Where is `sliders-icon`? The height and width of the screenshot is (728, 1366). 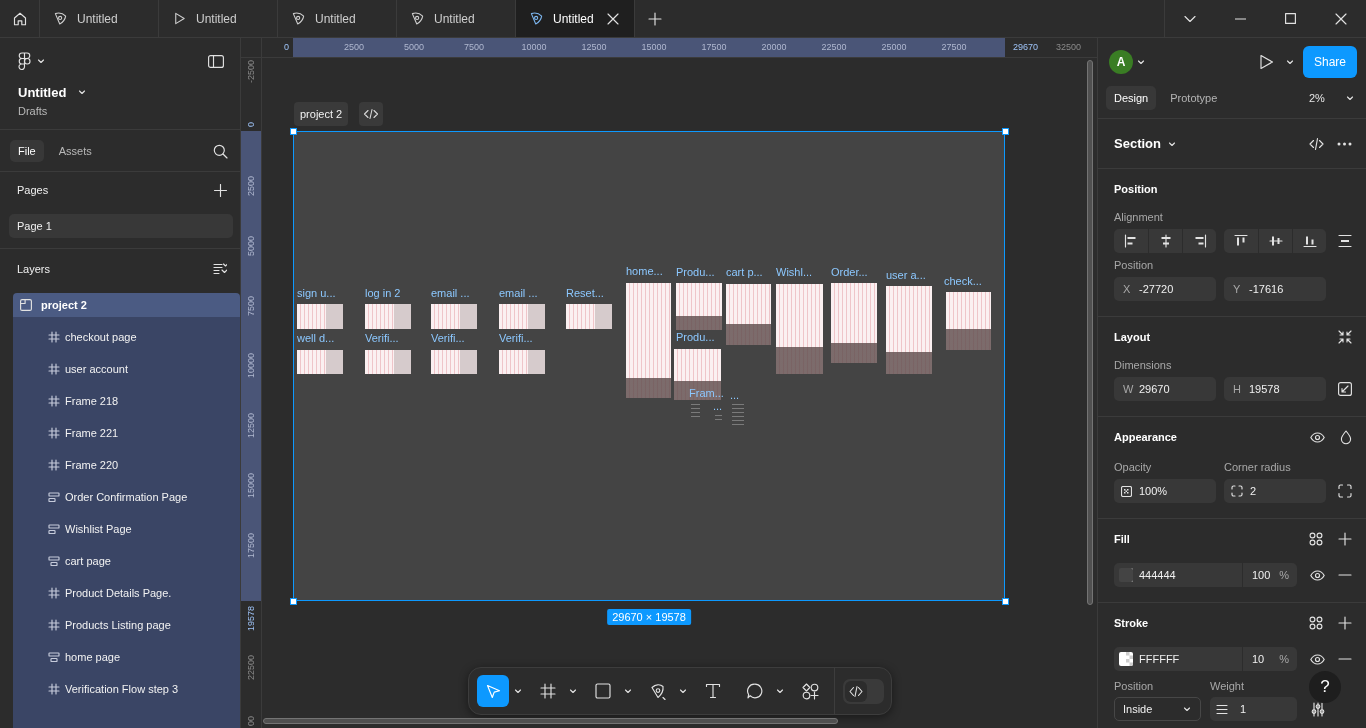
sliders-icon is located at coordinates (1318, 709).